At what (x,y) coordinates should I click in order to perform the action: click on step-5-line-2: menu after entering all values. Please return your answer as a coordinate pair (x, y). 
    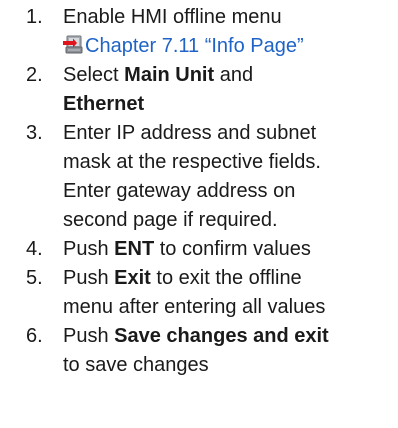
    Looking at the image, I should click on (194, 307).